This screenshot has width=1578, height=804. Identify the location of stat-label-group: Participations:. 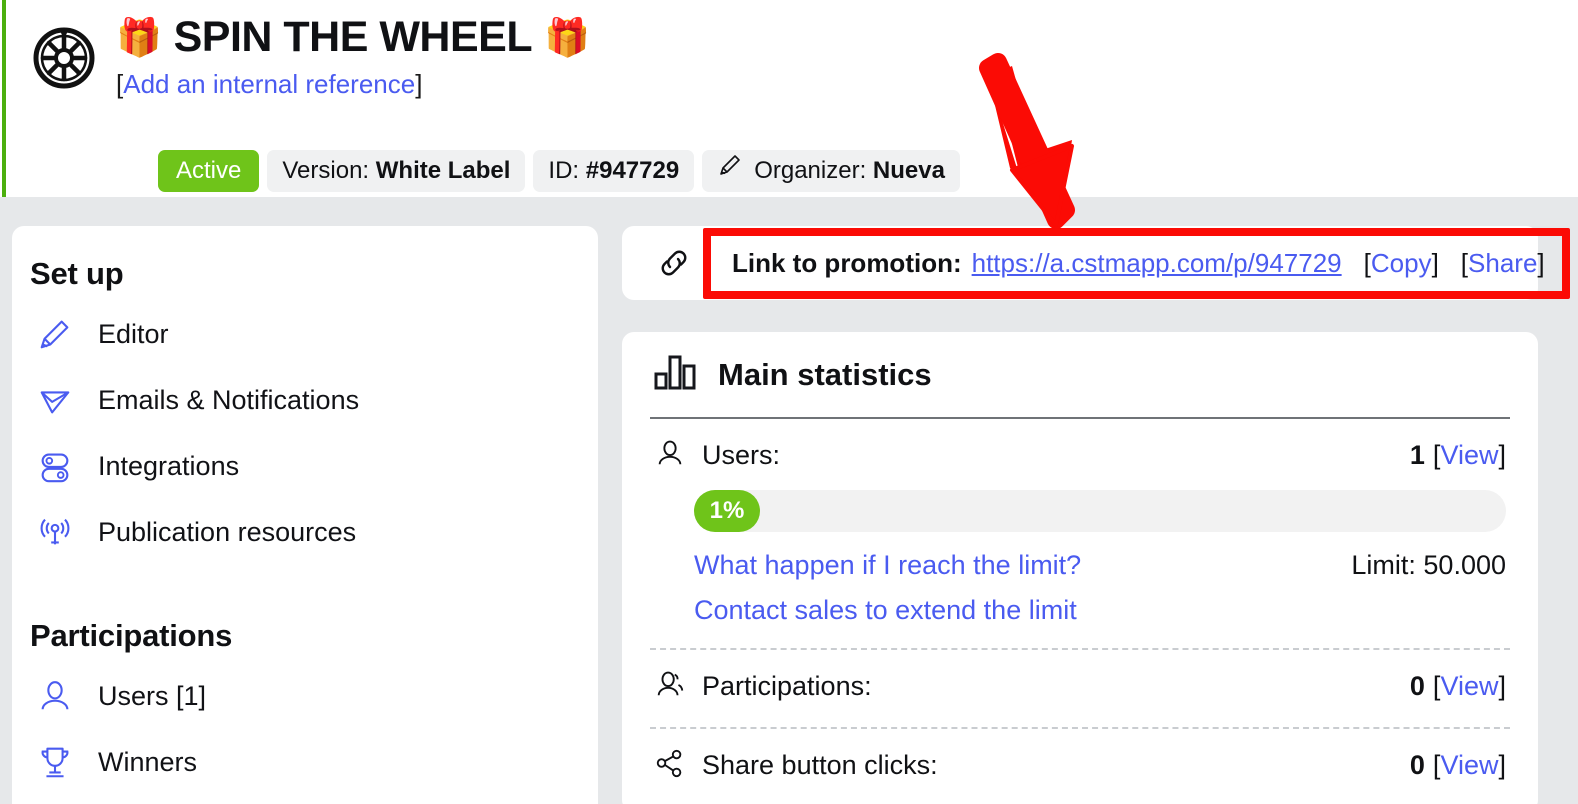
(763, 686).